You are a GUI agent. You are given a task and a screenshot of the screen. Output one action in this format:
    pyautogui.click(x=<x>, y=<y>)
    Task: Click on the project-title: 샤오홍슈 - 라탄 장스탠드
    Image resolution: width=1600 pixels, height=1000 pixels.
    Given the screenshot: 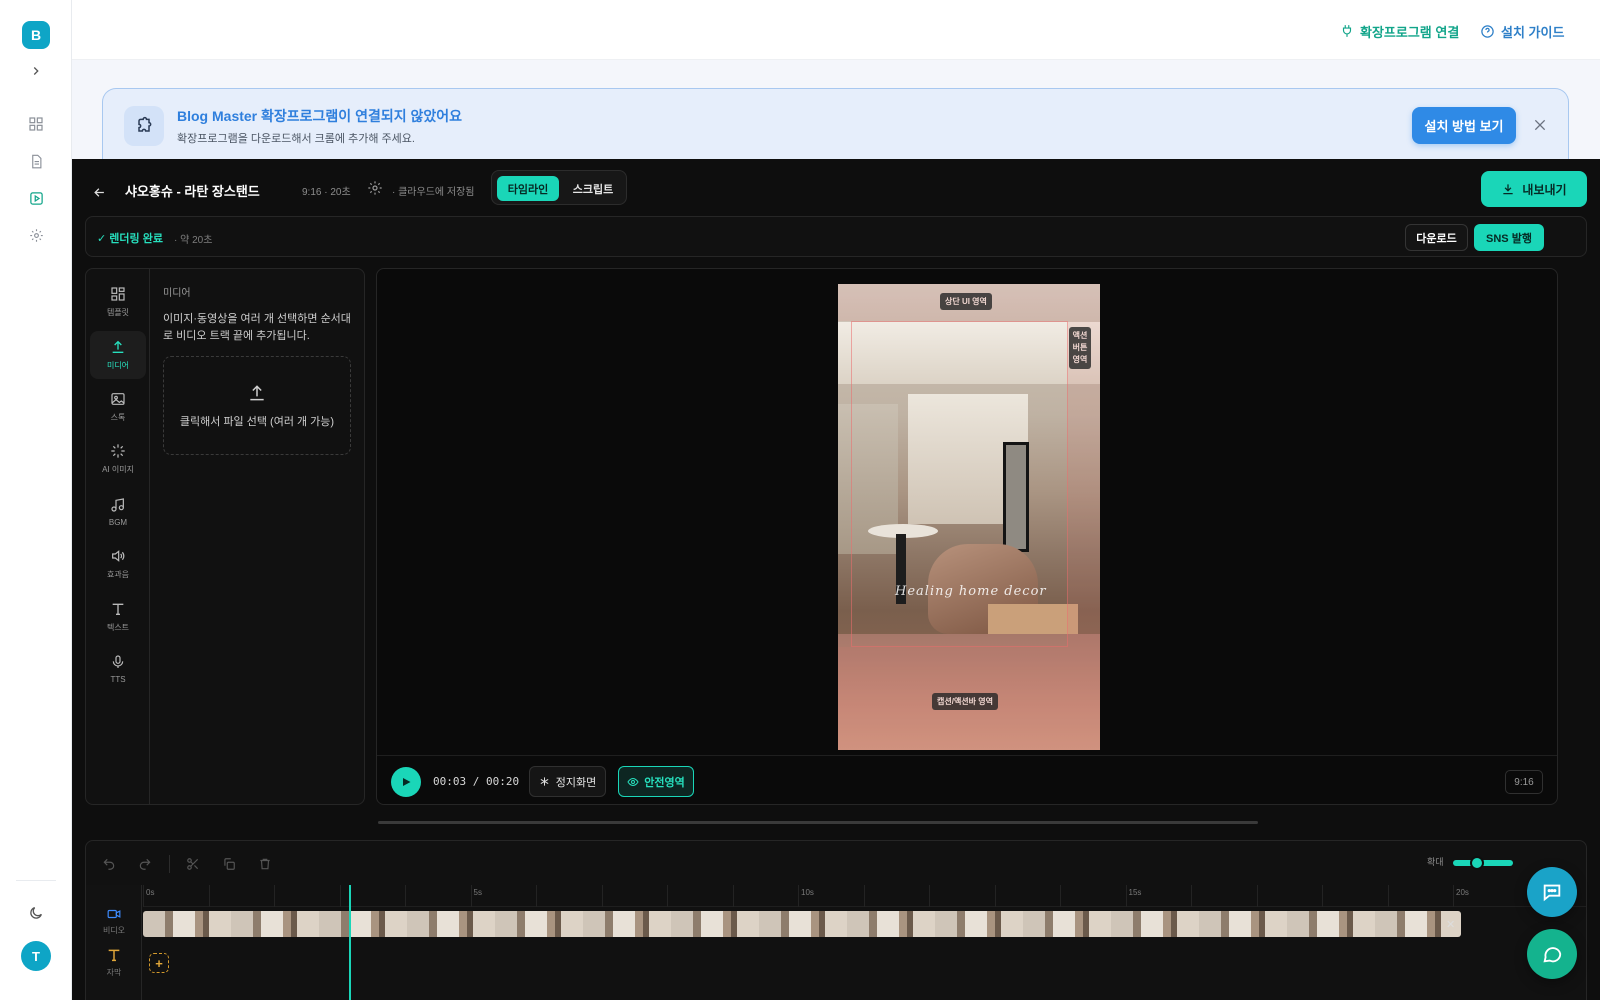 What is the action you would take?
    pyautogui.click(x=192, y=190)
    